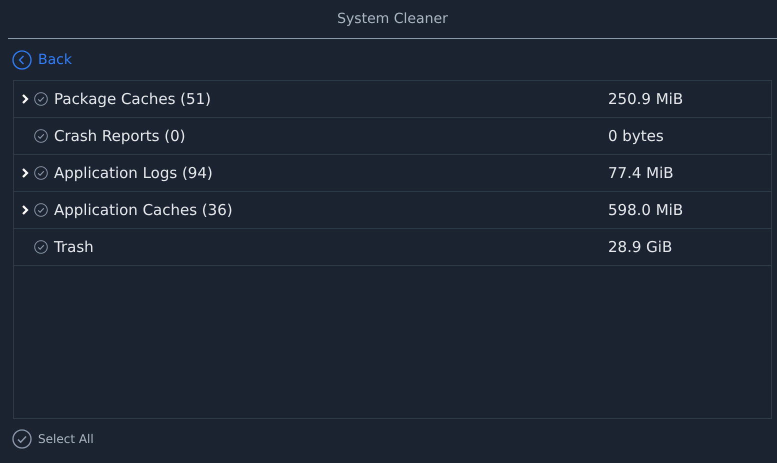 The image size is (777, 463). What do you see at coordinates (22, 439) in the screenshot?
I see `select-all-checkbox` at bounding box center [22, 439].